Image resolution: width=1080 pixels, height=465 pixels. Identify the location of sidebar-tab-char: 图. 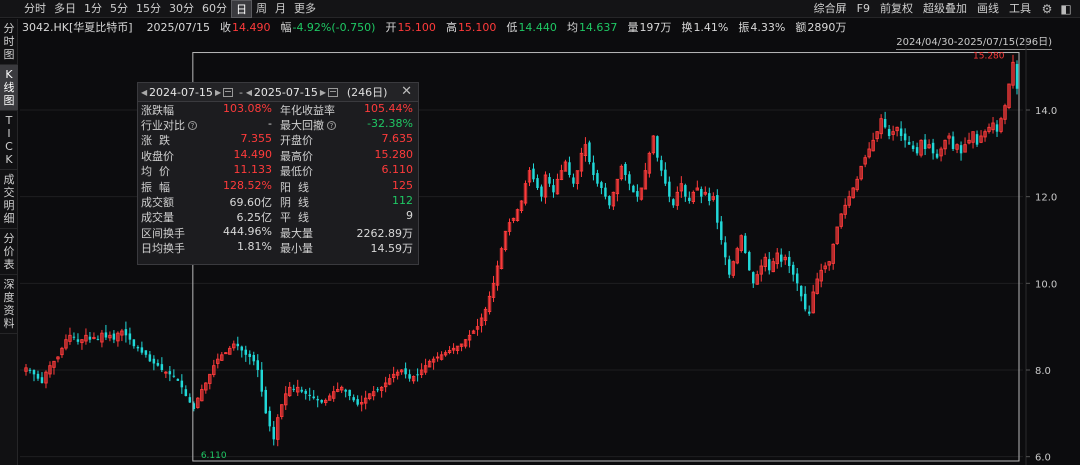
(9, 54).